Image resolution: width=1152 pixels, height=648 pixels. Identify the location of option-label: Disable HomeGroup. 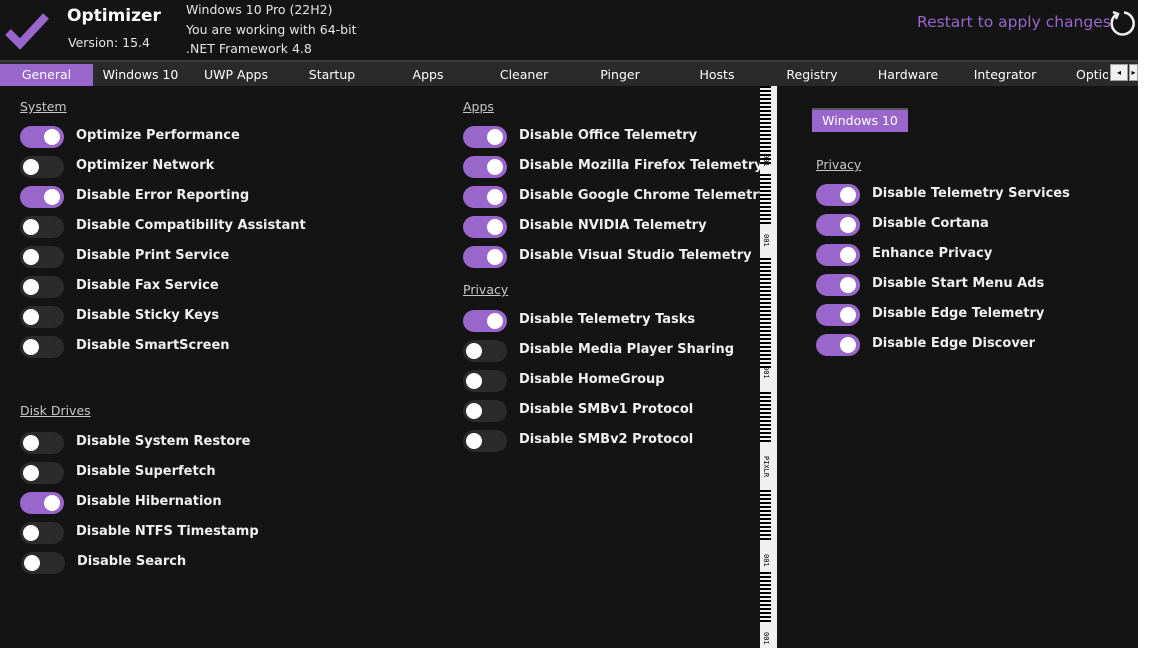
(592, 379).